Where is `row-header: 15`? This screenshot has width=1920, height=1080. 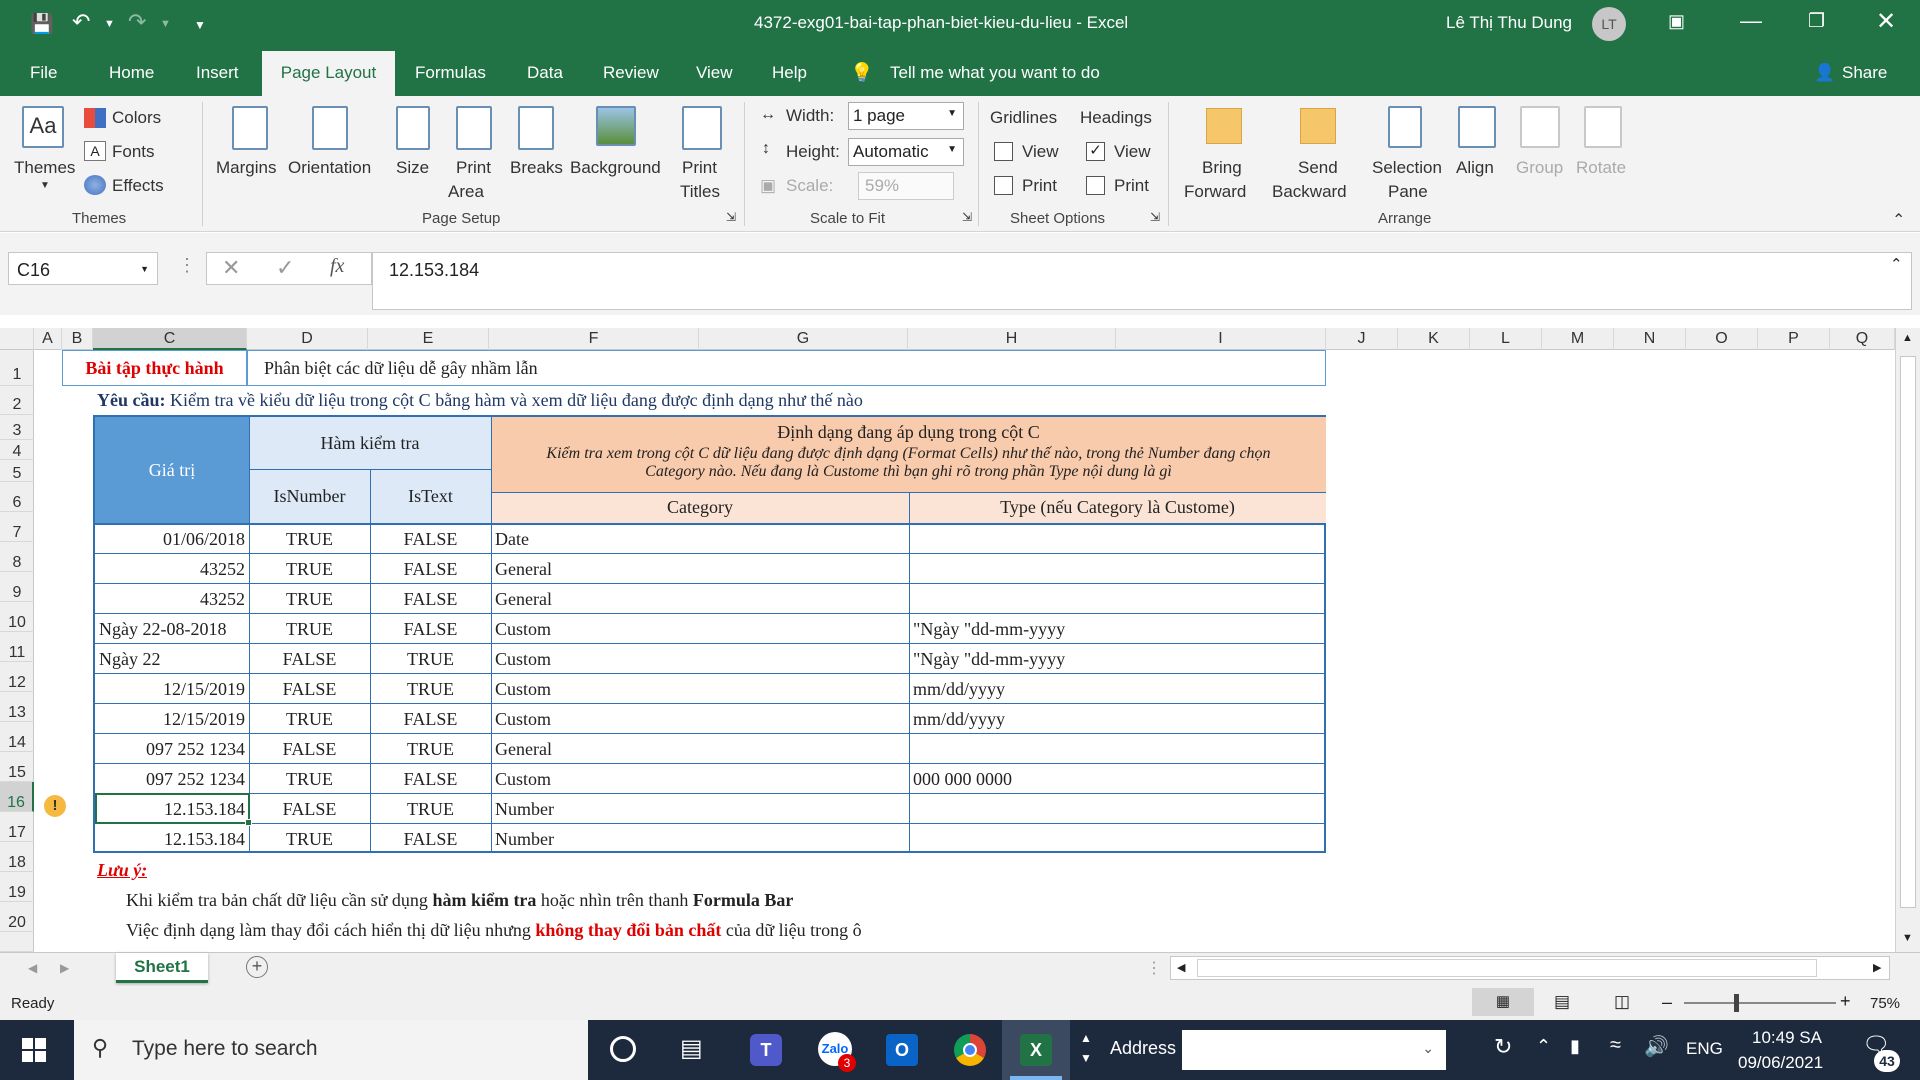 row-header: 15 is located at coordinates (17, 767).